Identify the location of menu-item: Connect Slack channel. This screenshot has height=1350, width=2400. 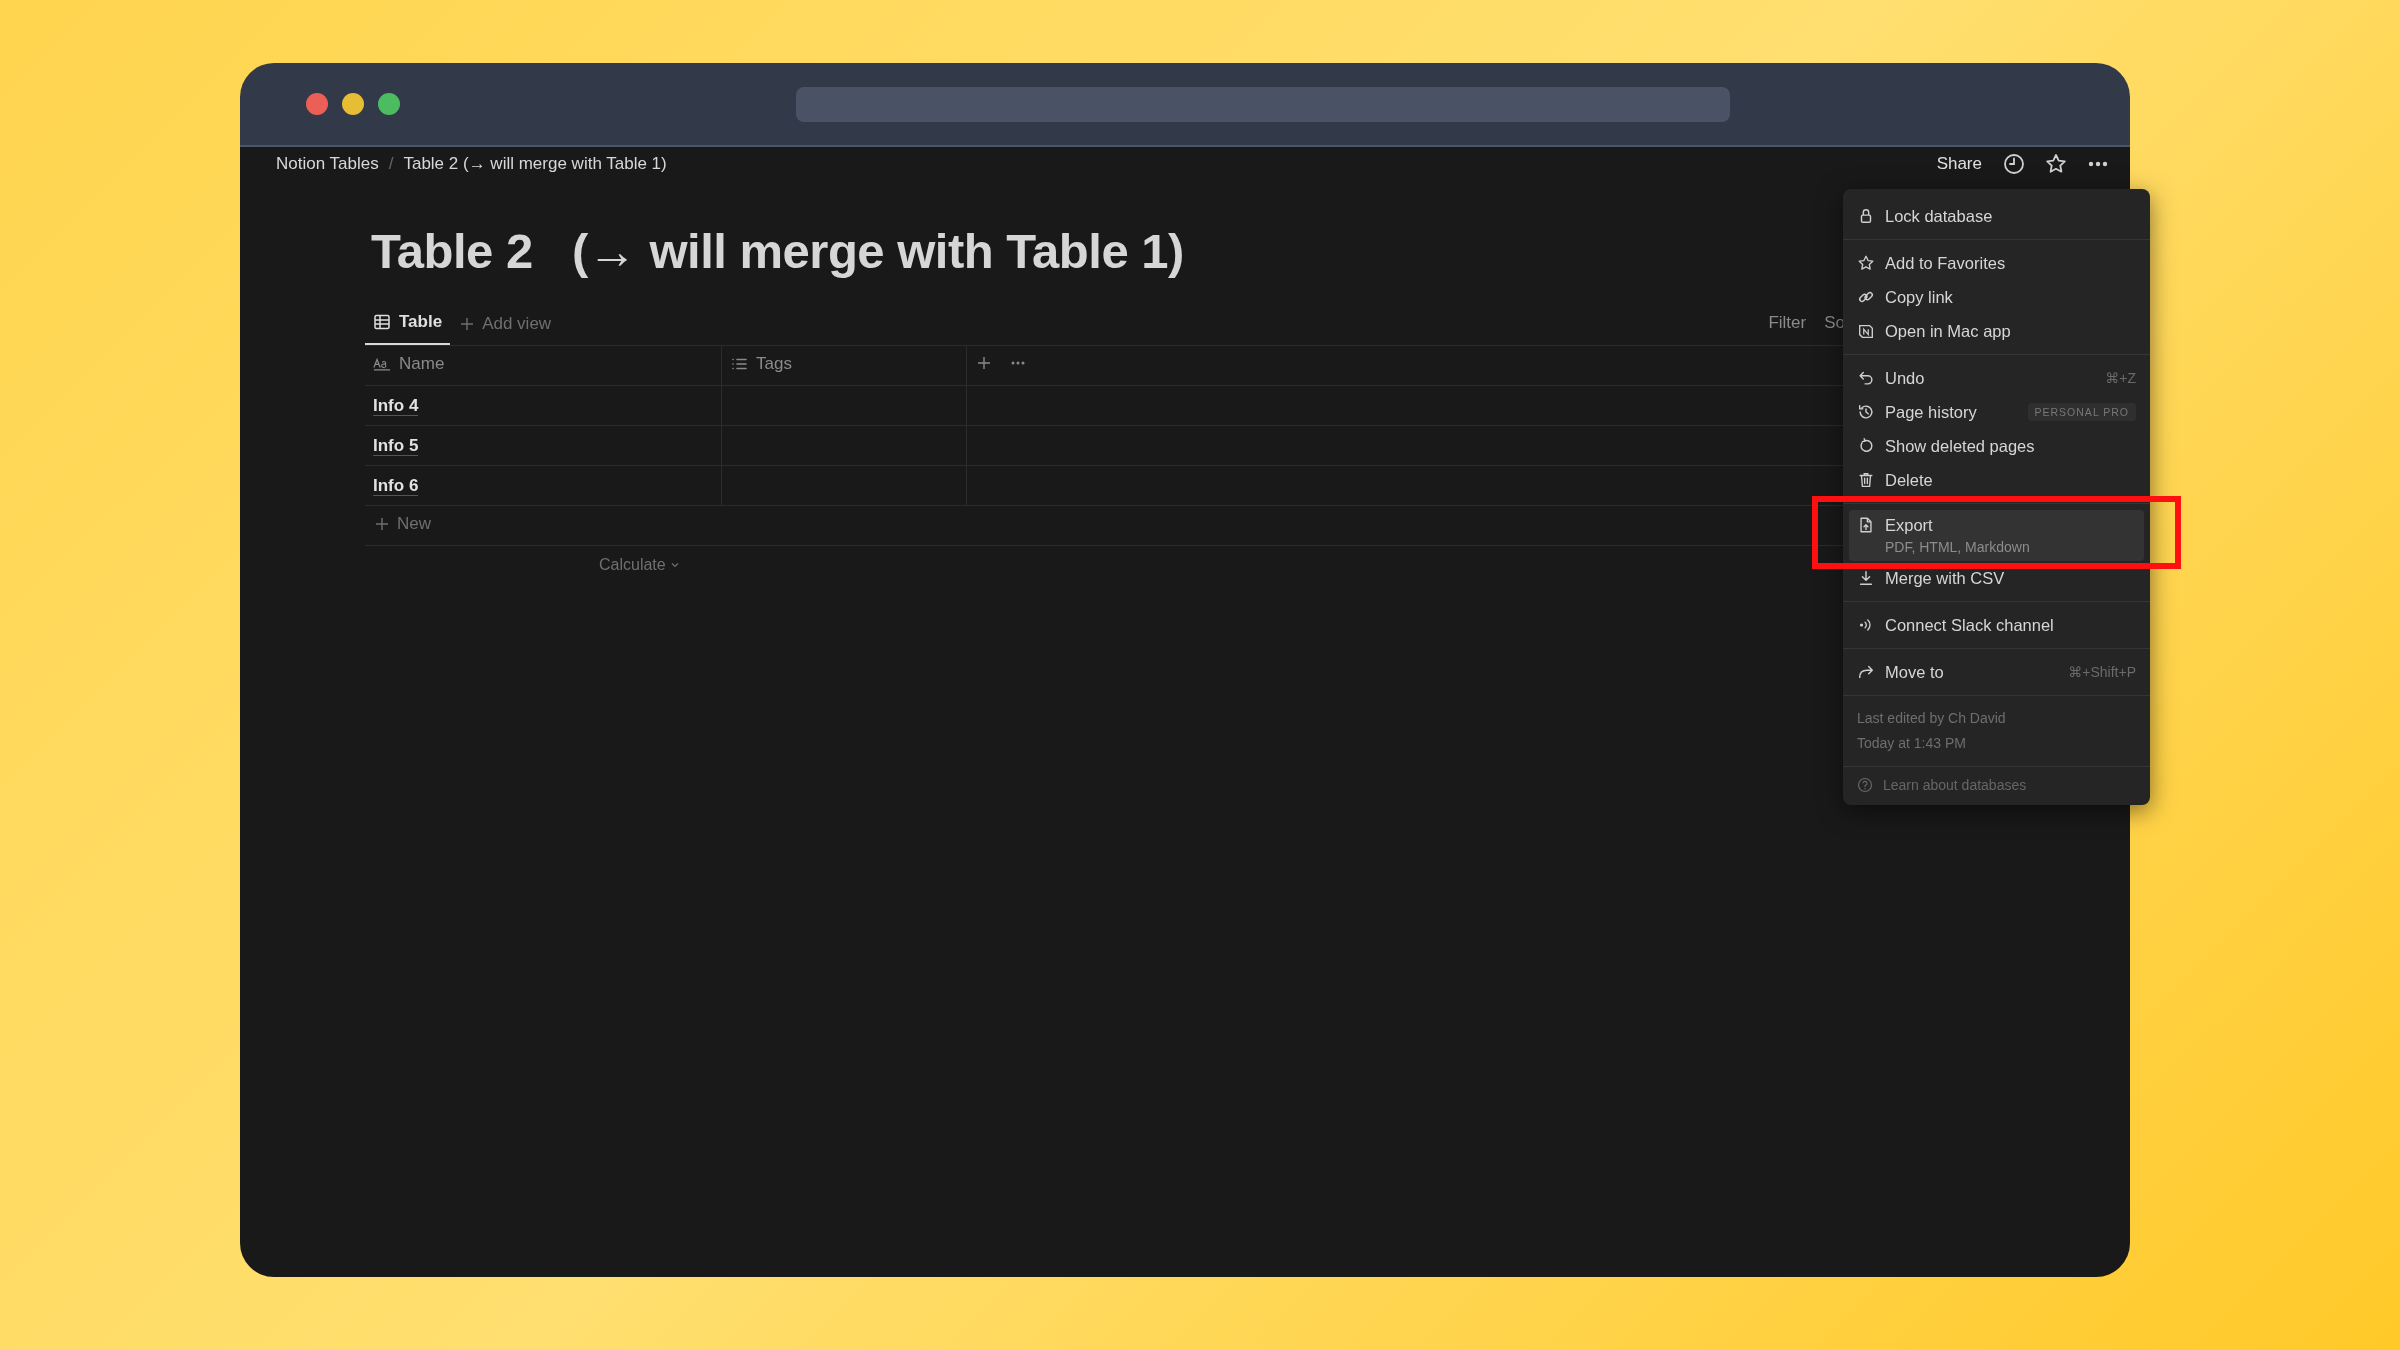
(1996, 625).